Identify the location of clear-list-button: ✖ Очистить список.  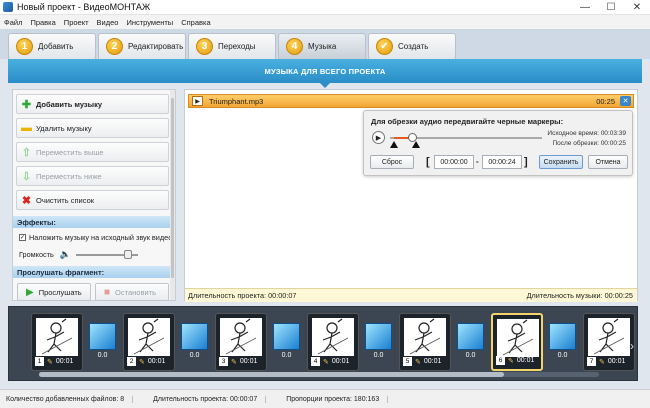
(92, 200).